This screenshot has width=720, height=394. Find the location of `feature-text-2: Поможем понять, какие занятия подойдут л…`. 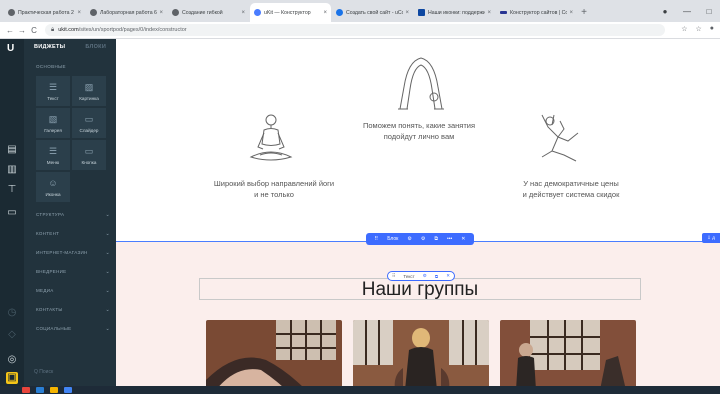

feature-text-2: Поможем понять, какие занятия подойдут л… is located at coordinates (419, 131).